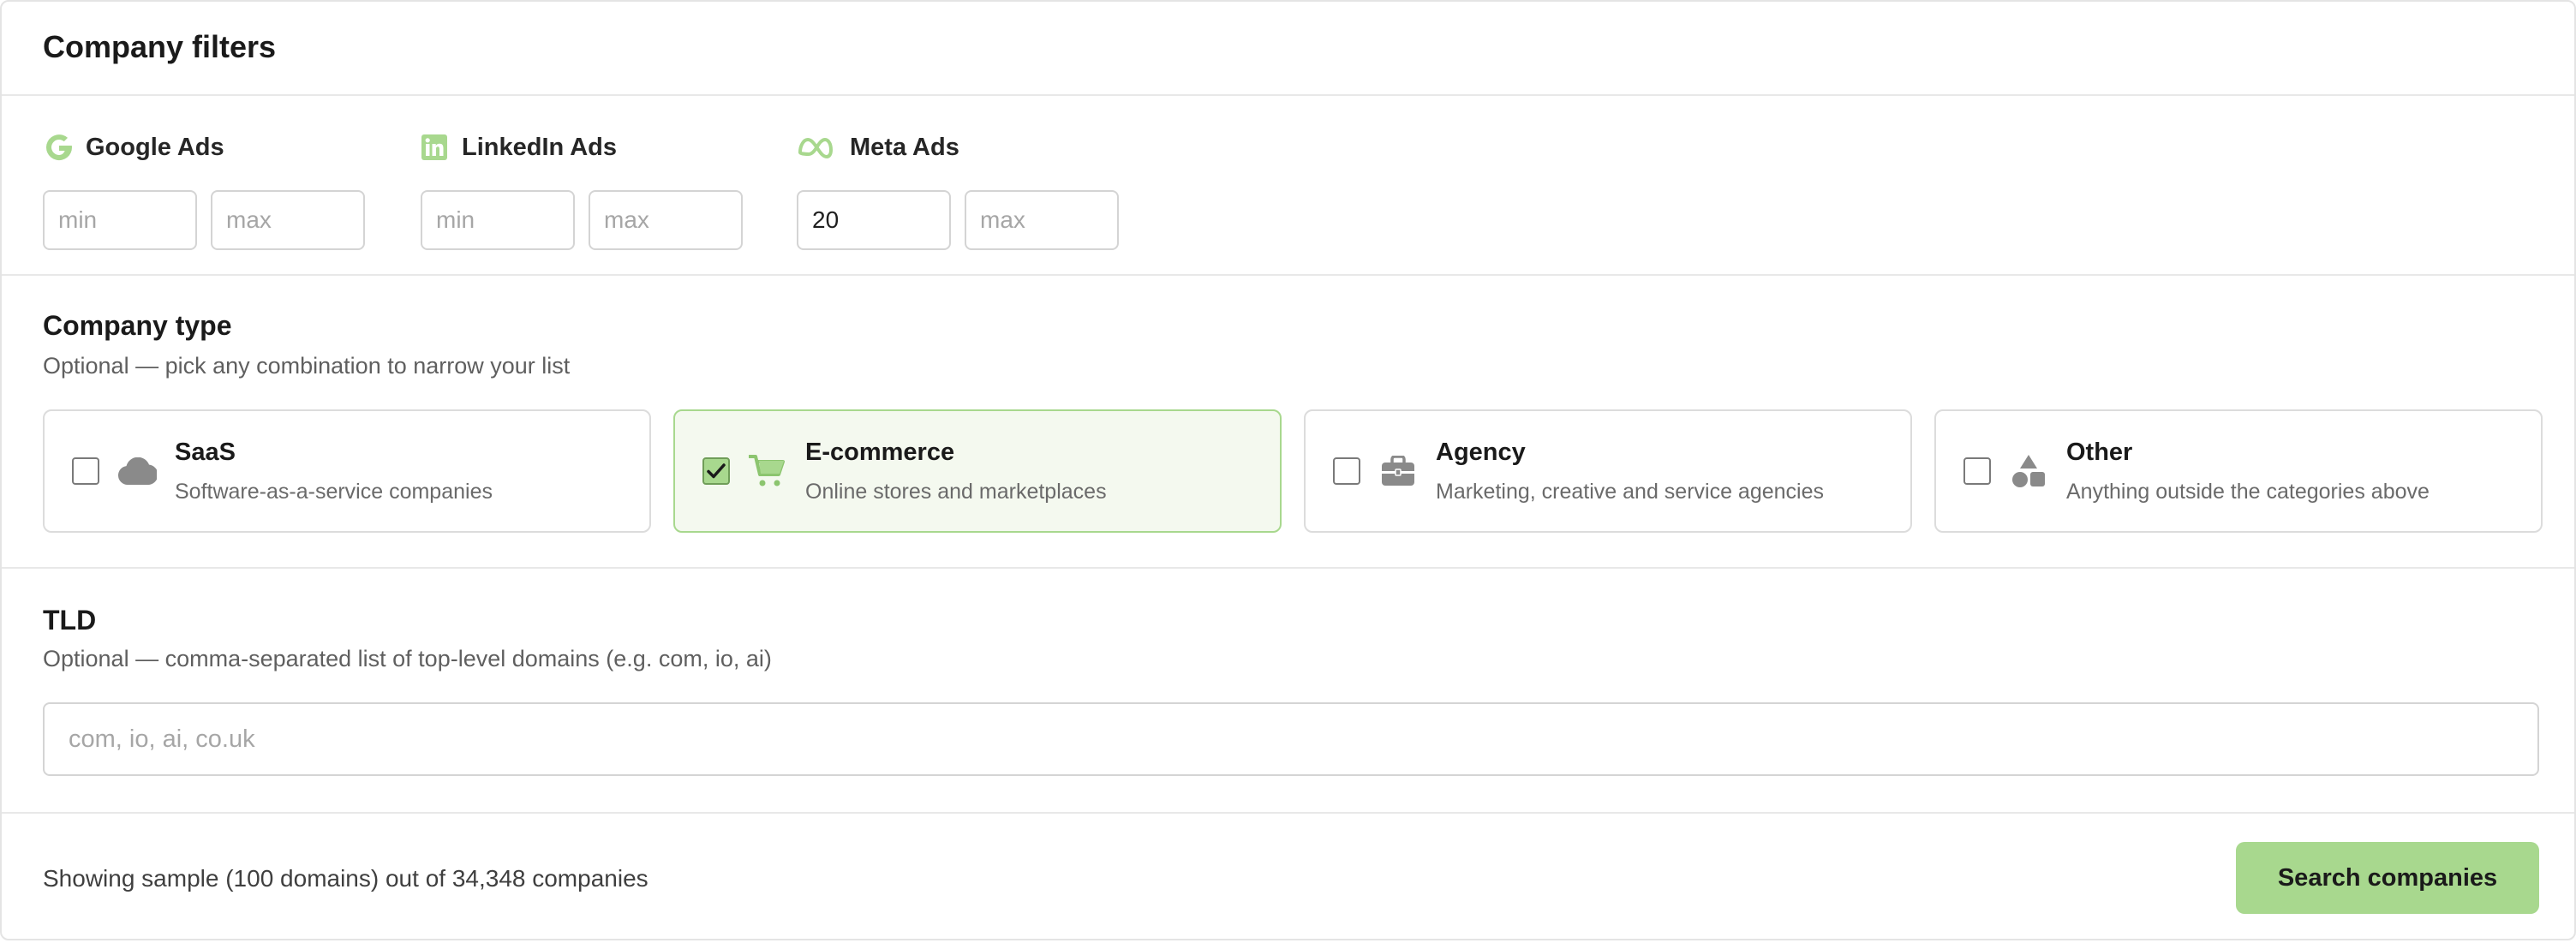  I want to click on ecommerce-description: Online stores and marketplaces, so click(956, 492).